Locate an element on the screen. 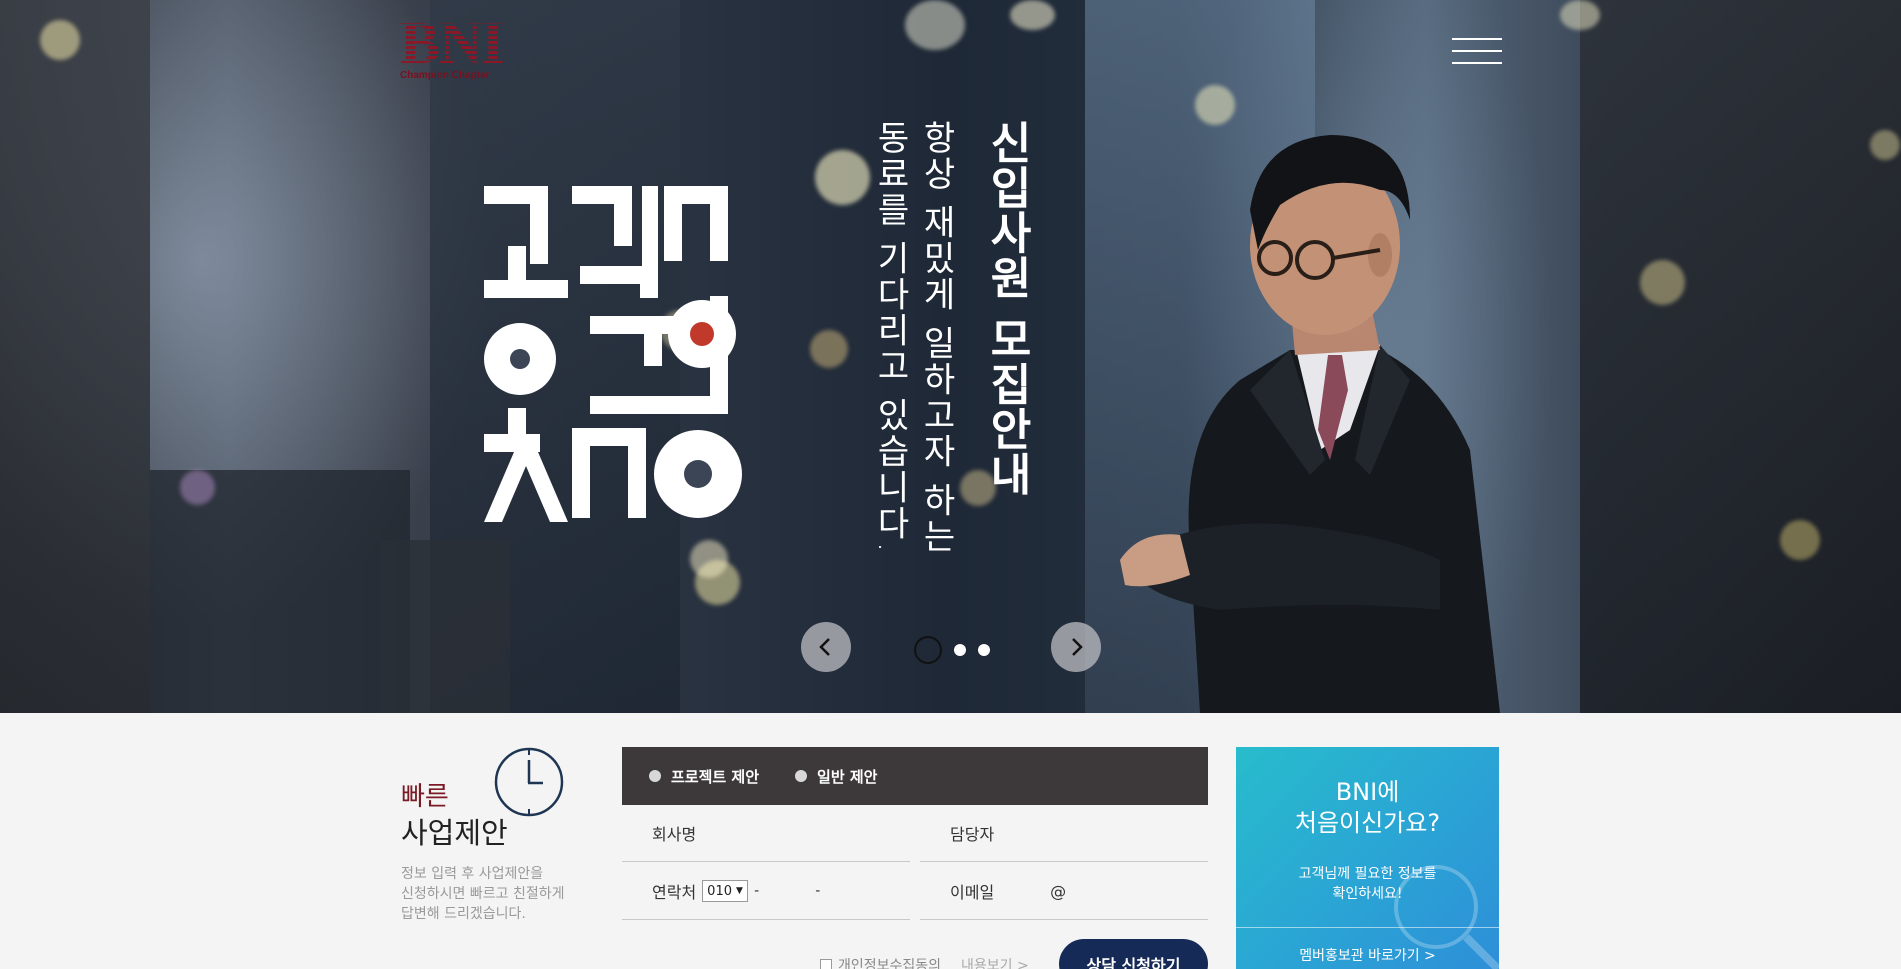 The height and width of the screenshot is (969, 1901). tab-label: 프로젝트 제안 is located at coordinates (715, 776).